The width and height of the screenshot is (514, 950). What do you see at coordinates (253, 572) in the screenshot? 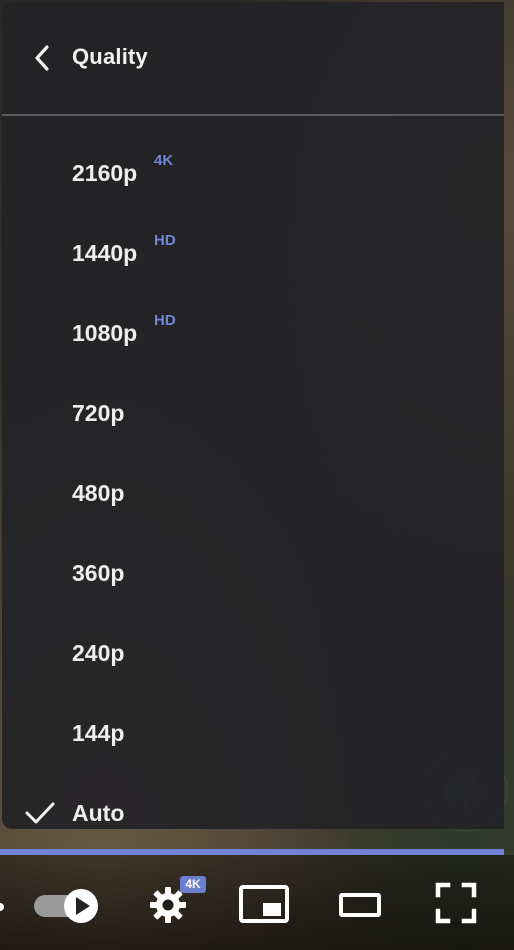
I see `quality-option-360p: 360p` at bounding box center [253, 572].